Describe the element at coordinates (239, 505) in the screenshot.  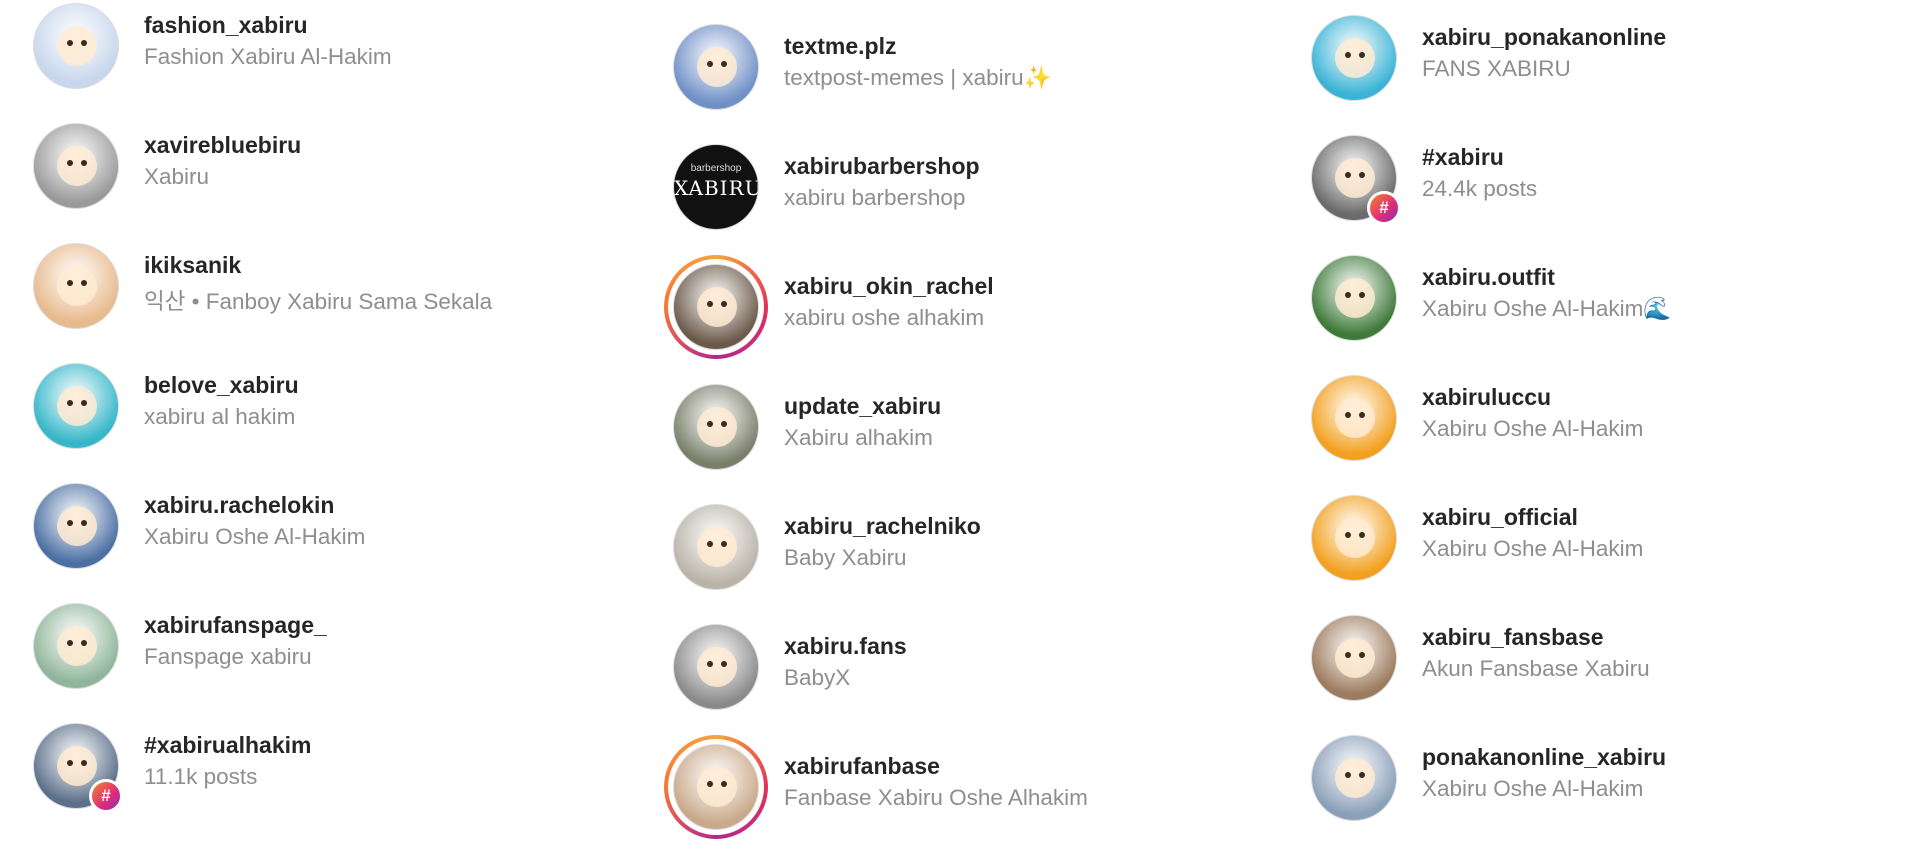
I see `username: xabiru.rachelokin` at that location.